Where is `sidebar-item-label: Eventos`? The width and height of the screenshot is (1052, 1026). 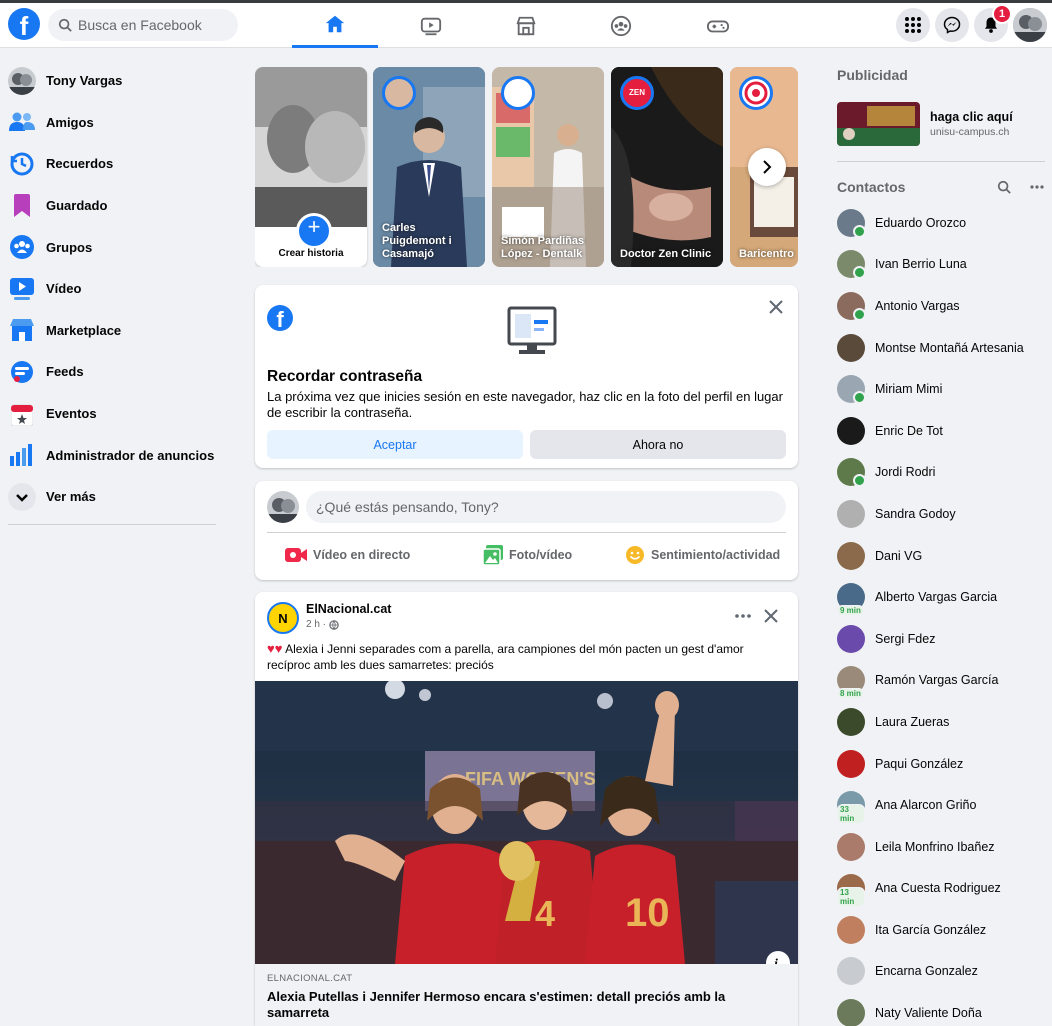 sidebar-item-label: Eventos is located at coordinates (71, 414).